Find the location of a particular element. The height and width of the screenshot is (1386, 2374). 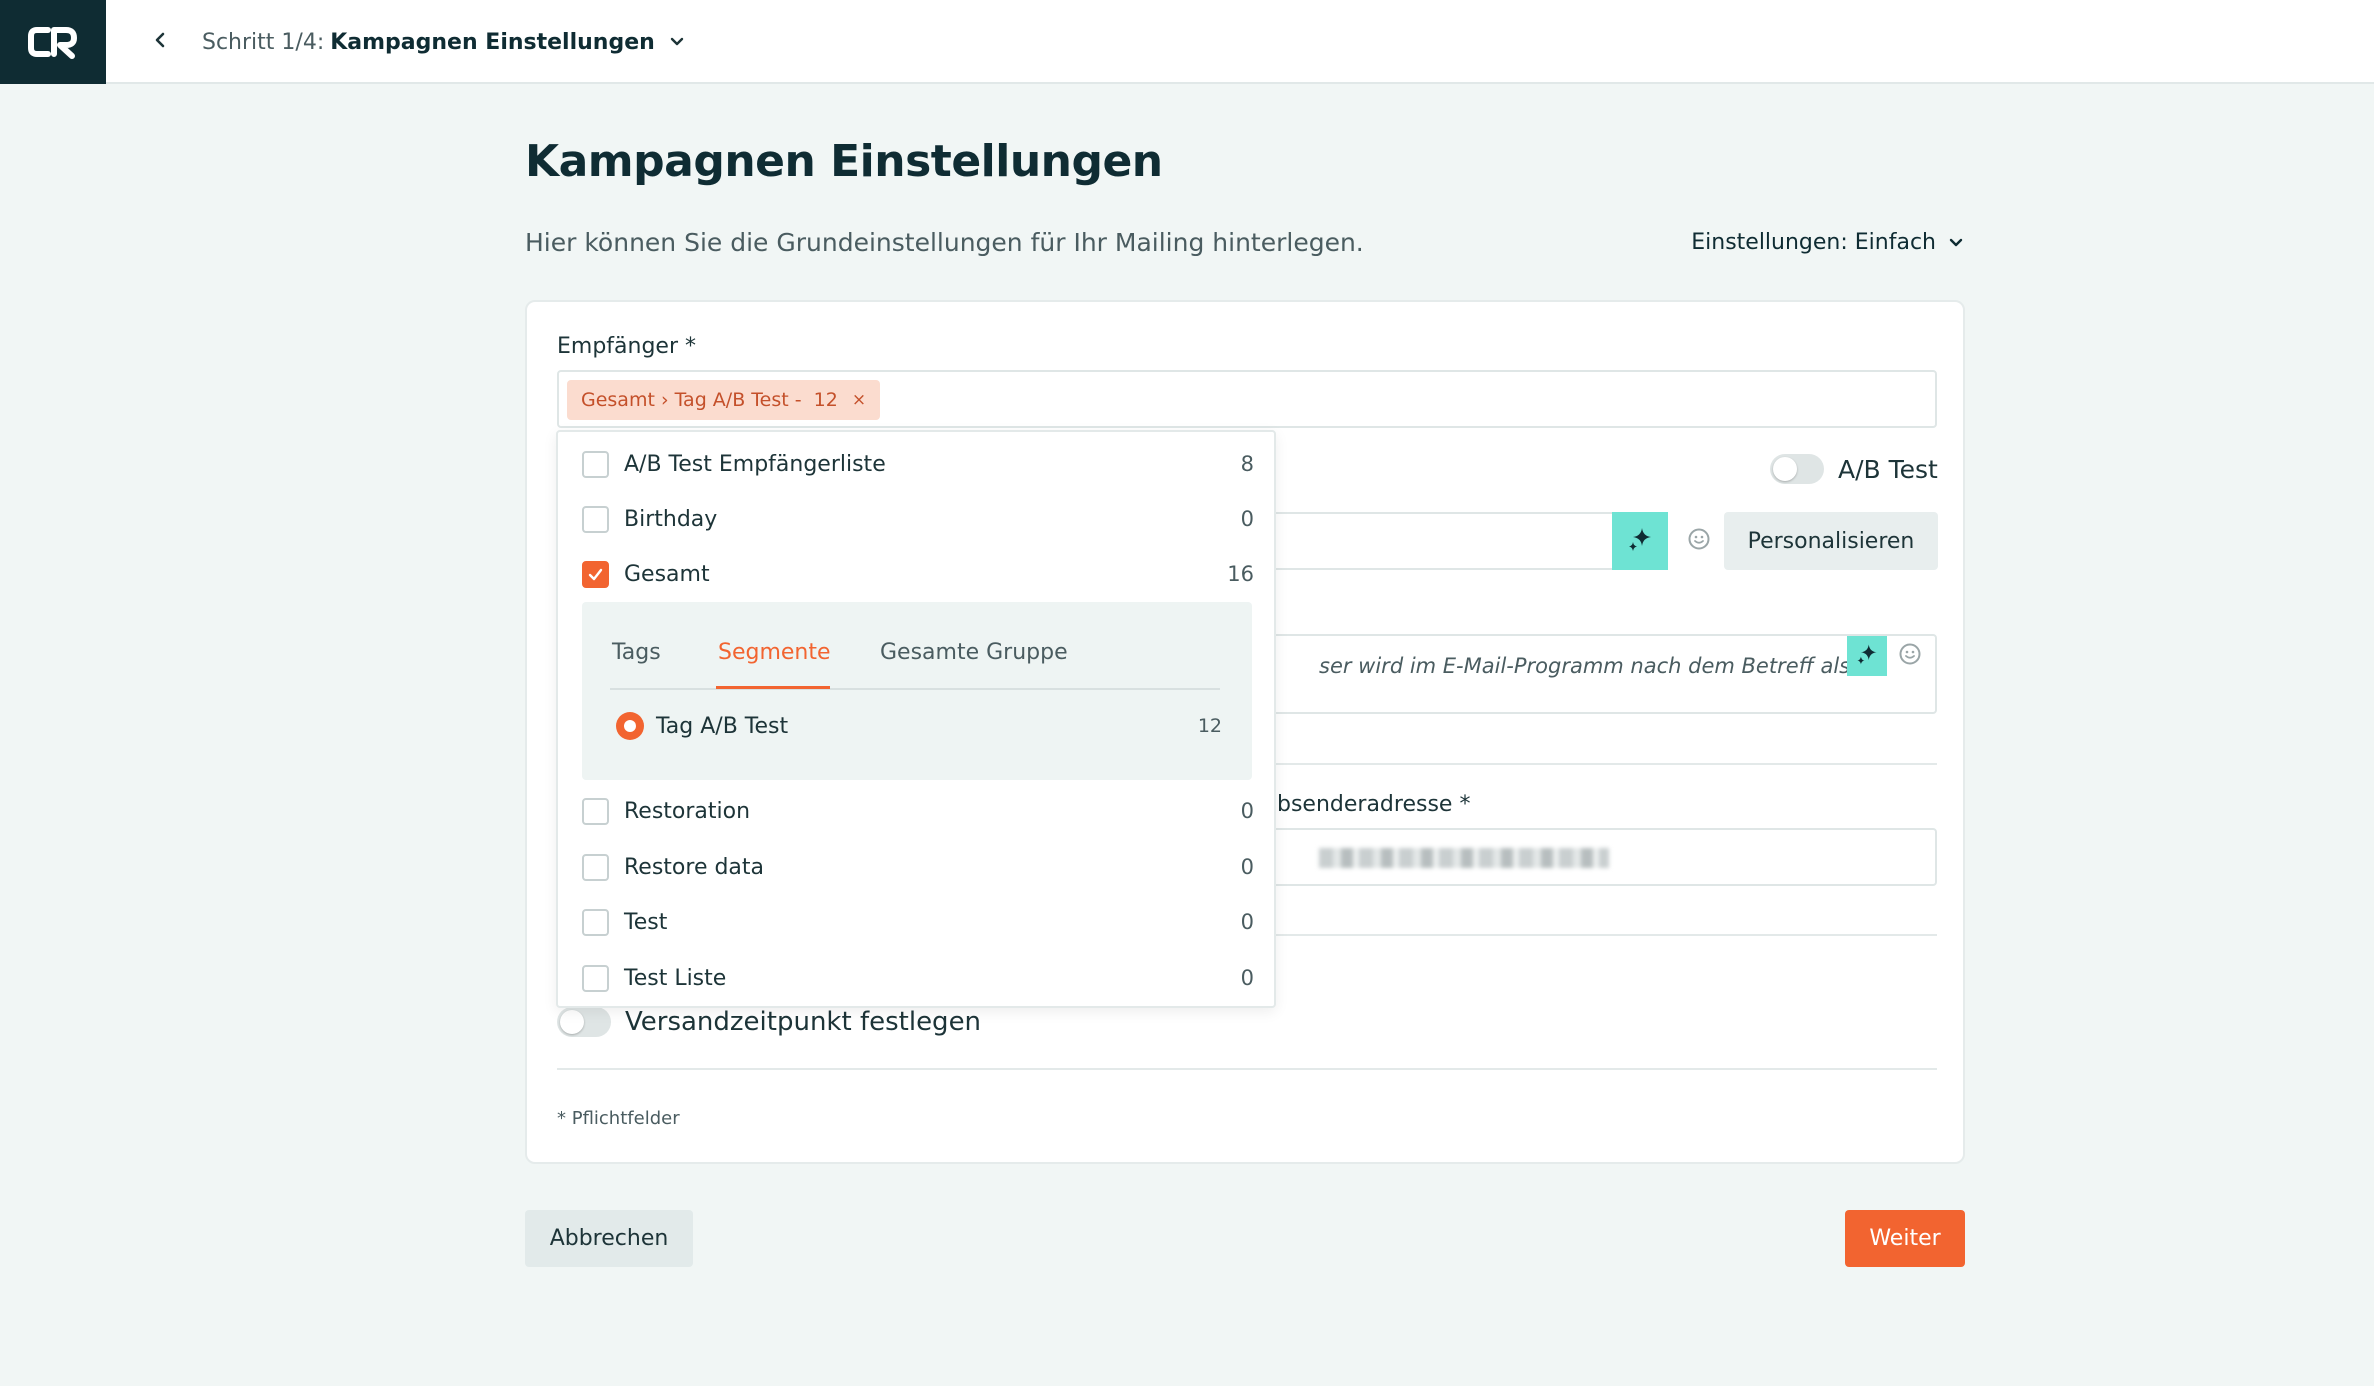

radio-selected is located at coordinates (630, 726).